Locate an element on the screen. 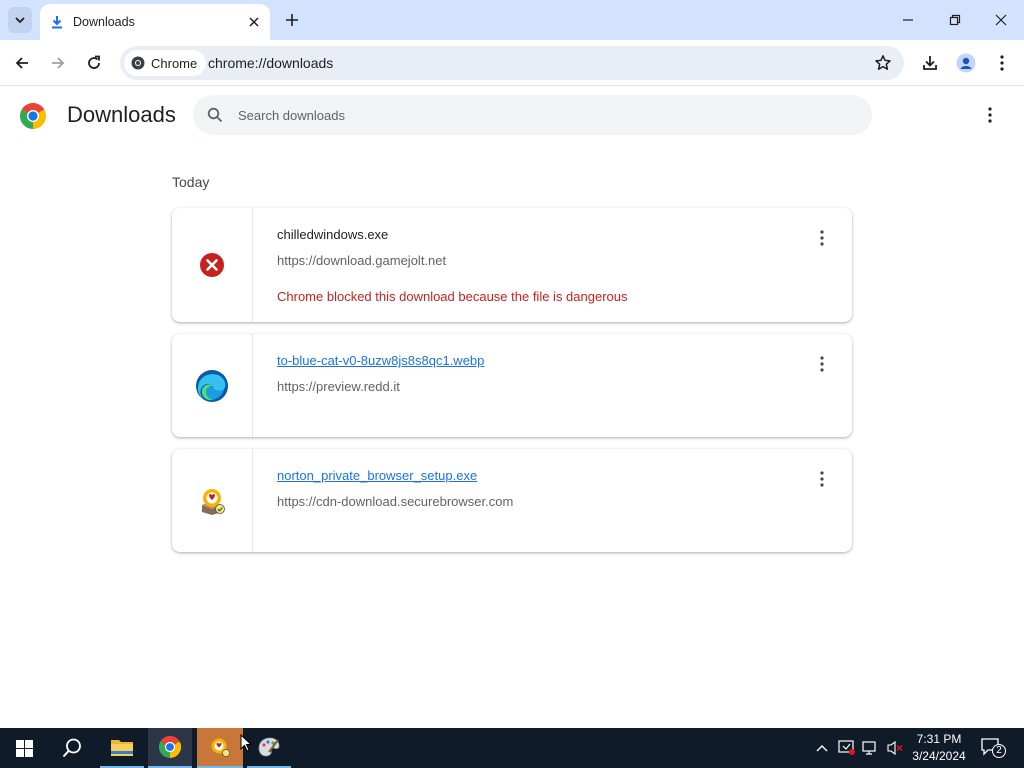  tray-security-icon is located at coordinates (847, 748).